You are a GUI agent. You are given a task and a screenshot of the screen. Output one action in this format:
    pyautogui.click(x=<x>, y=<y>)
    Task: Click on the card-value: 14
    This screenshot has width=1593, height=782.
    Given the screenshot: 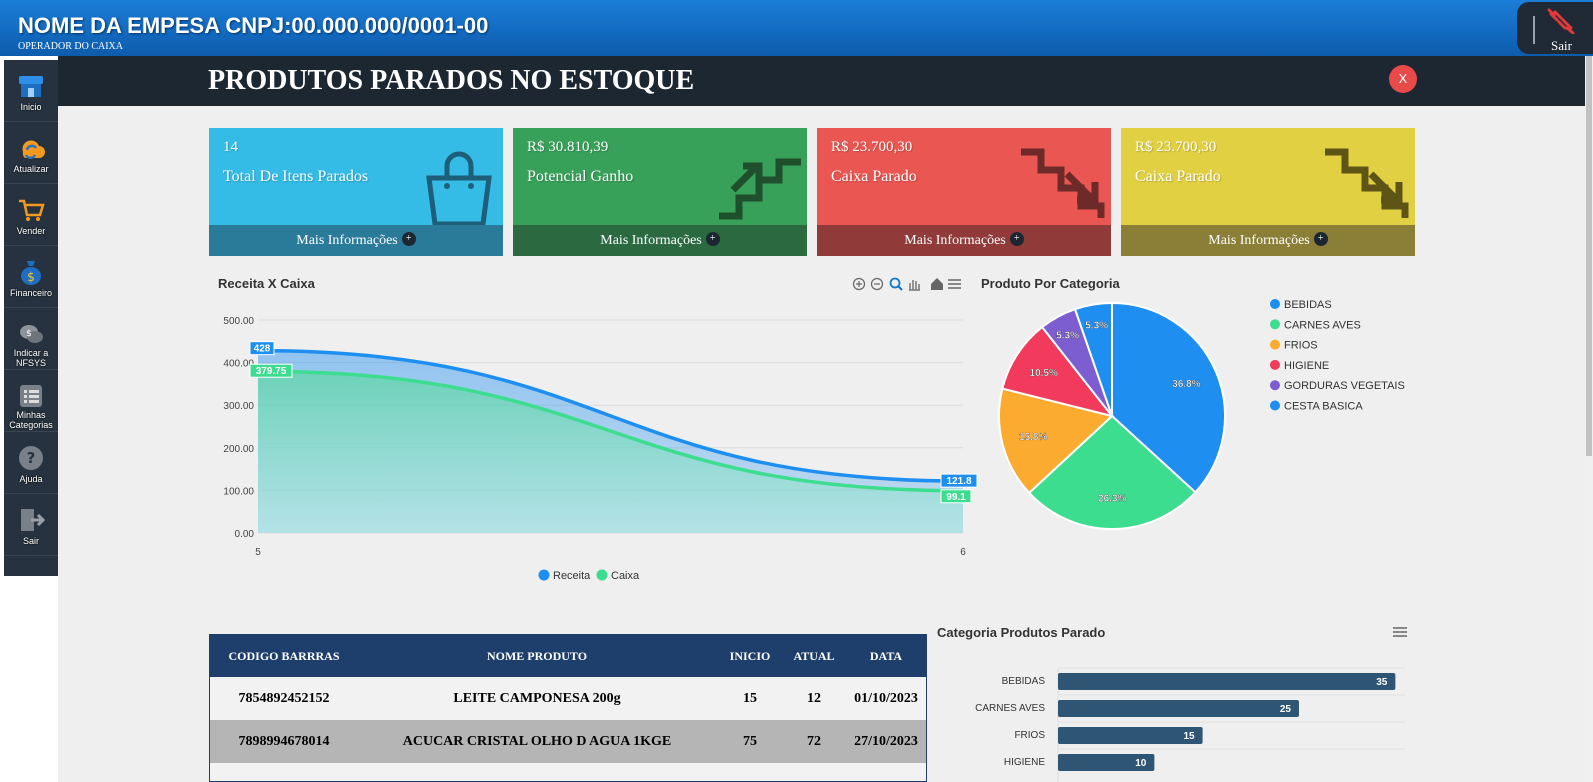 What is the action you would take?
    pyautogui.click(x=230, y=147)
    